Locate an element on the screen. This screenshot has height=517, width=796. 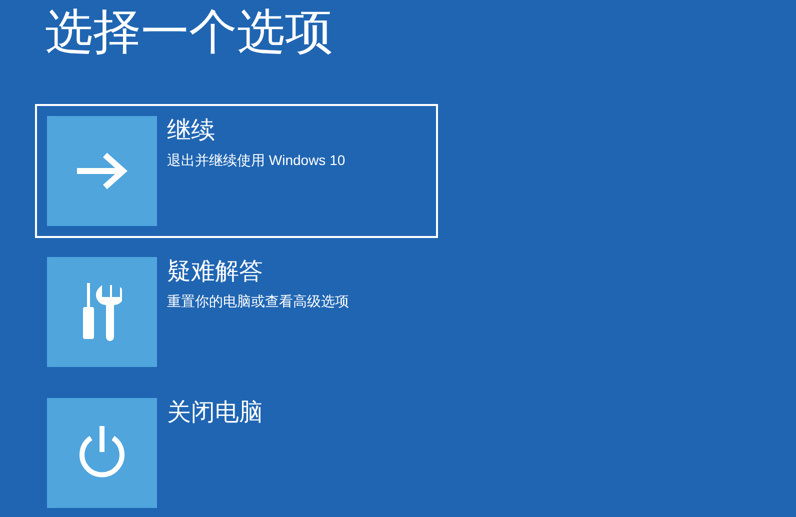
option-button: 关闭电脑 is located at coordinates (236, 451).